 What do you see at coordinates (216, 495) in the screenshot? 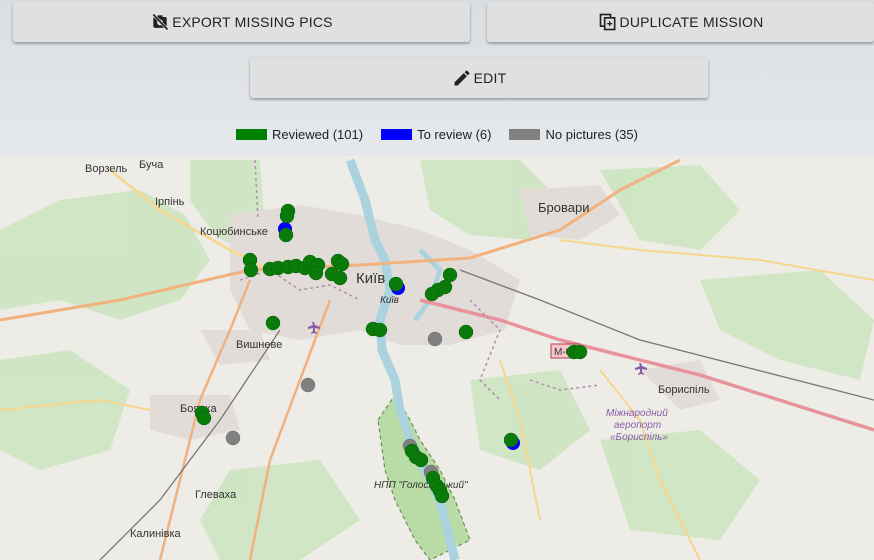
I see `map-label-hlevakha: Глеваха` at bounding box center [216, 495].